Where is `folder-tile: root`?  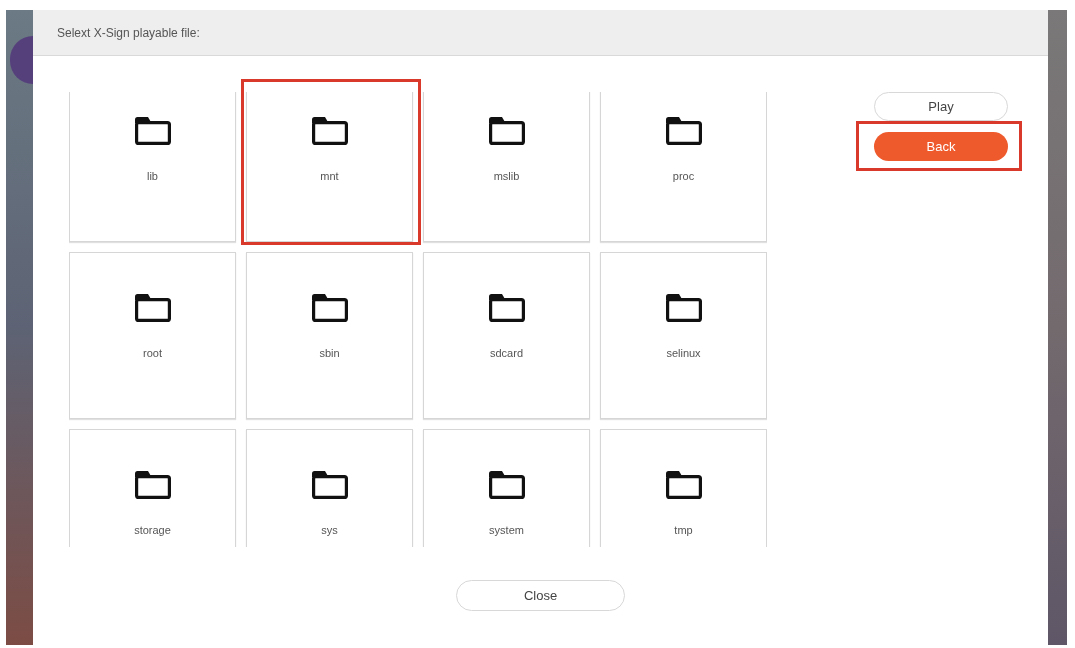 folder-tile: root is located at coordinates (152, 335).